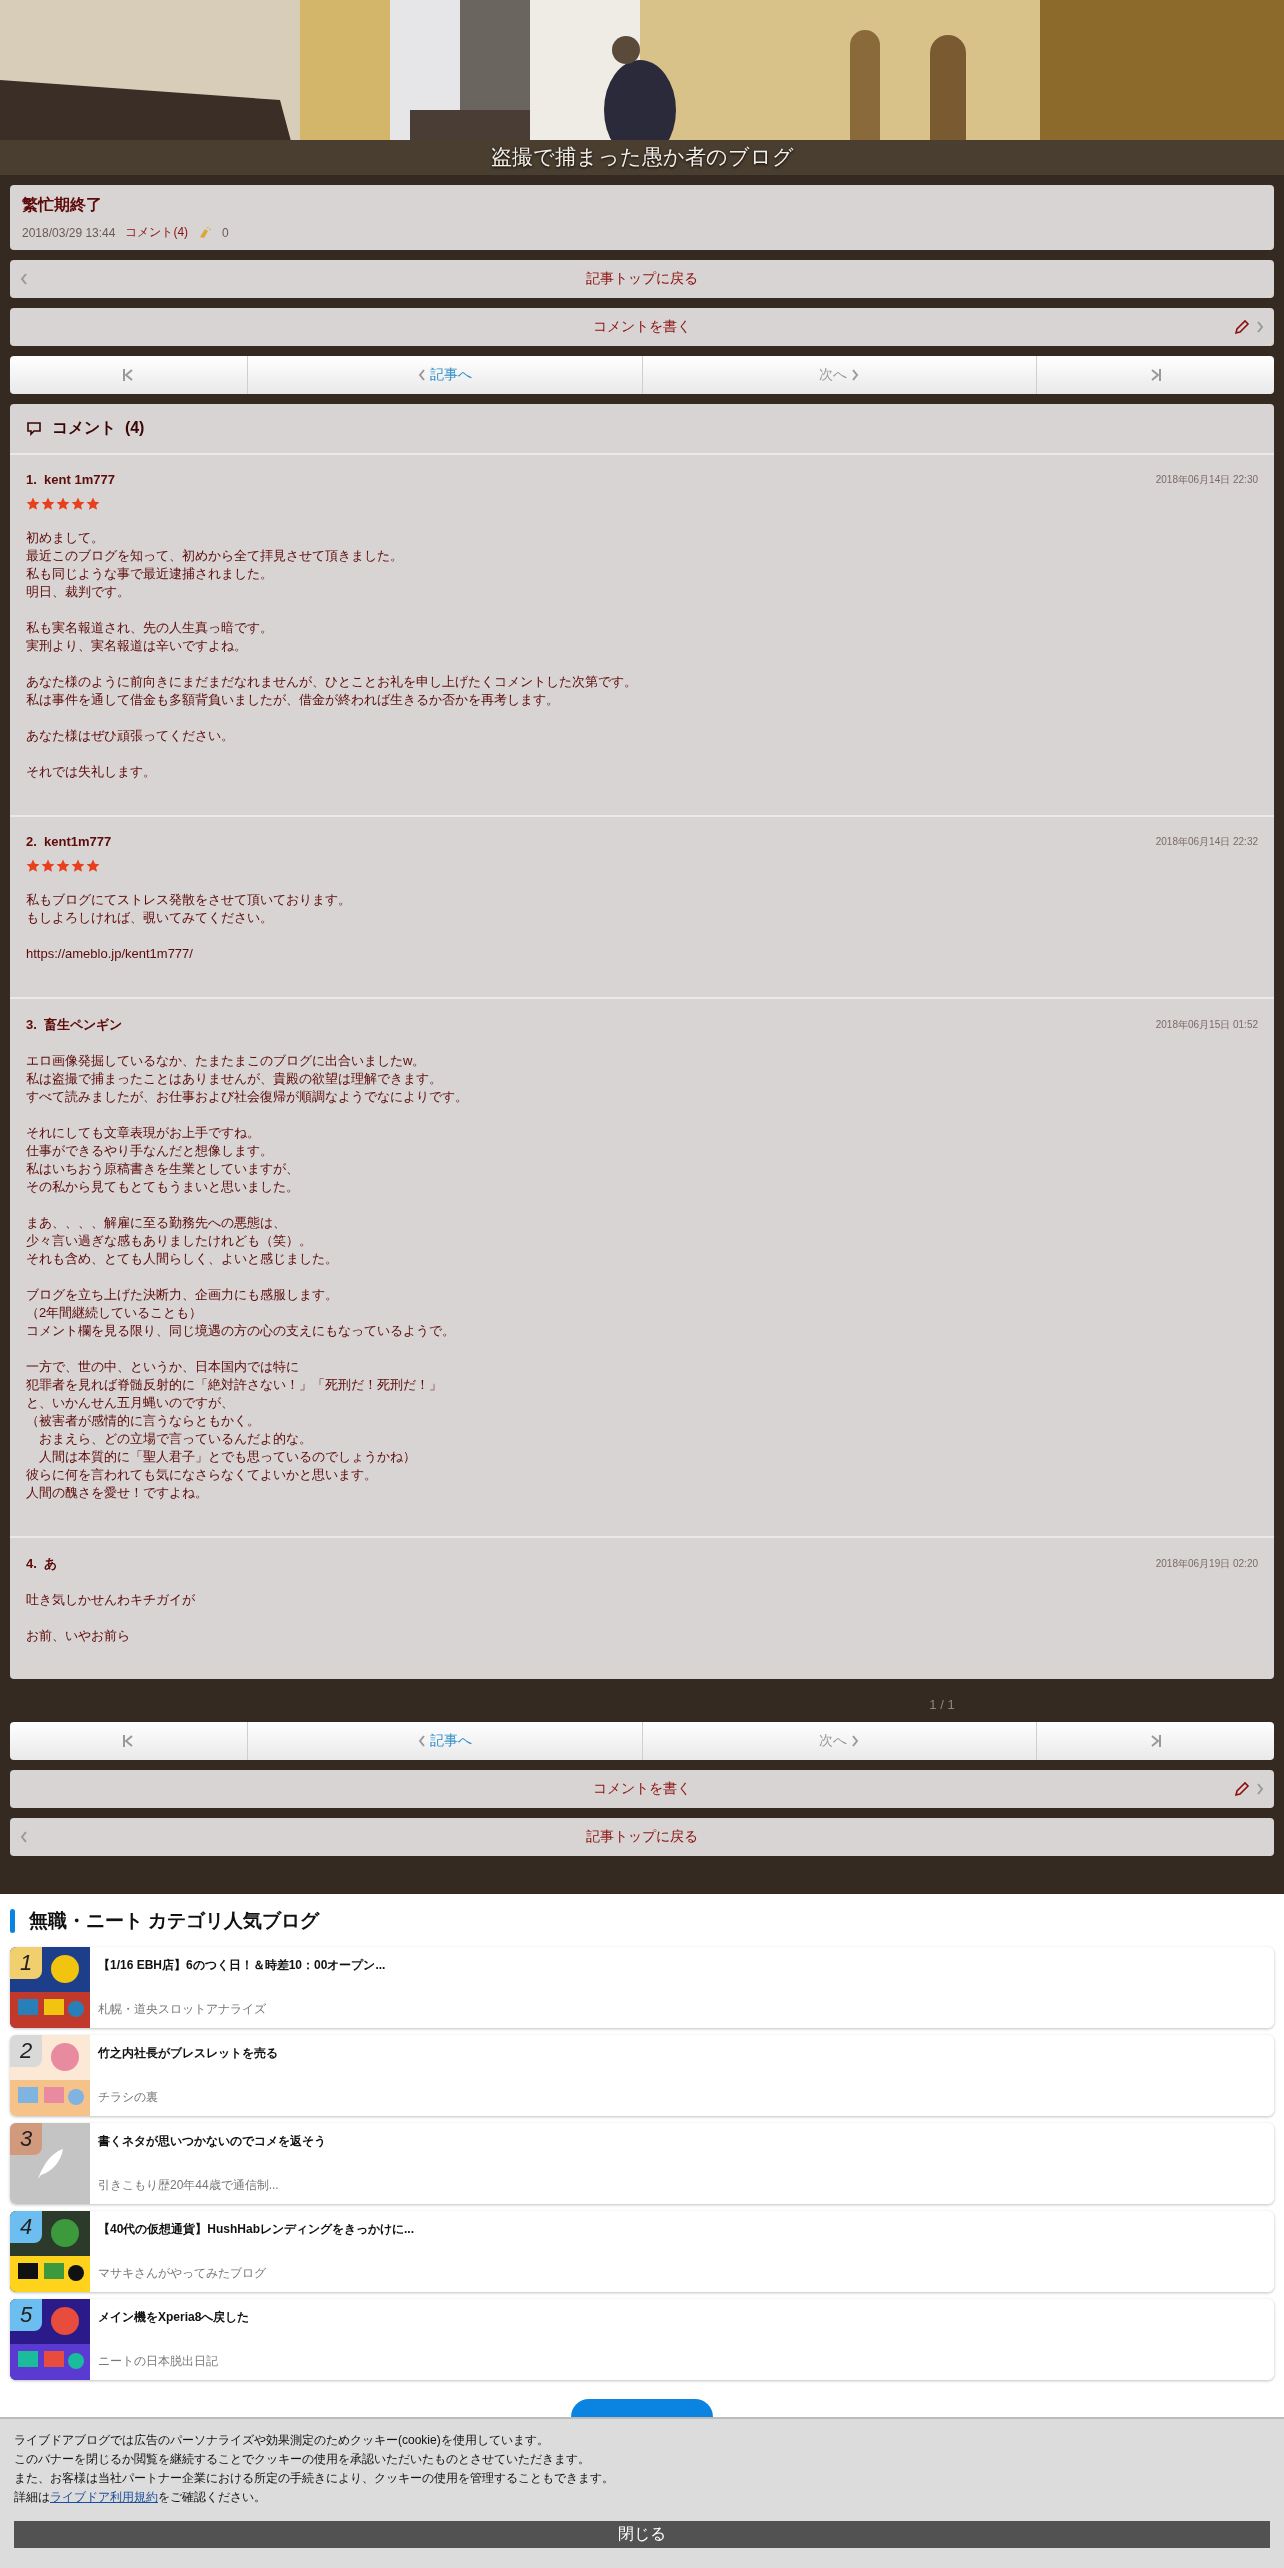 This screenshot has height=2568, width=1284. What do you see at coordinates (214, 556) in the screenshot?
I see `comment-line: 最近このブログを知って、初めから全て拝見させて頂きました。` at bounding box center [214, 556].